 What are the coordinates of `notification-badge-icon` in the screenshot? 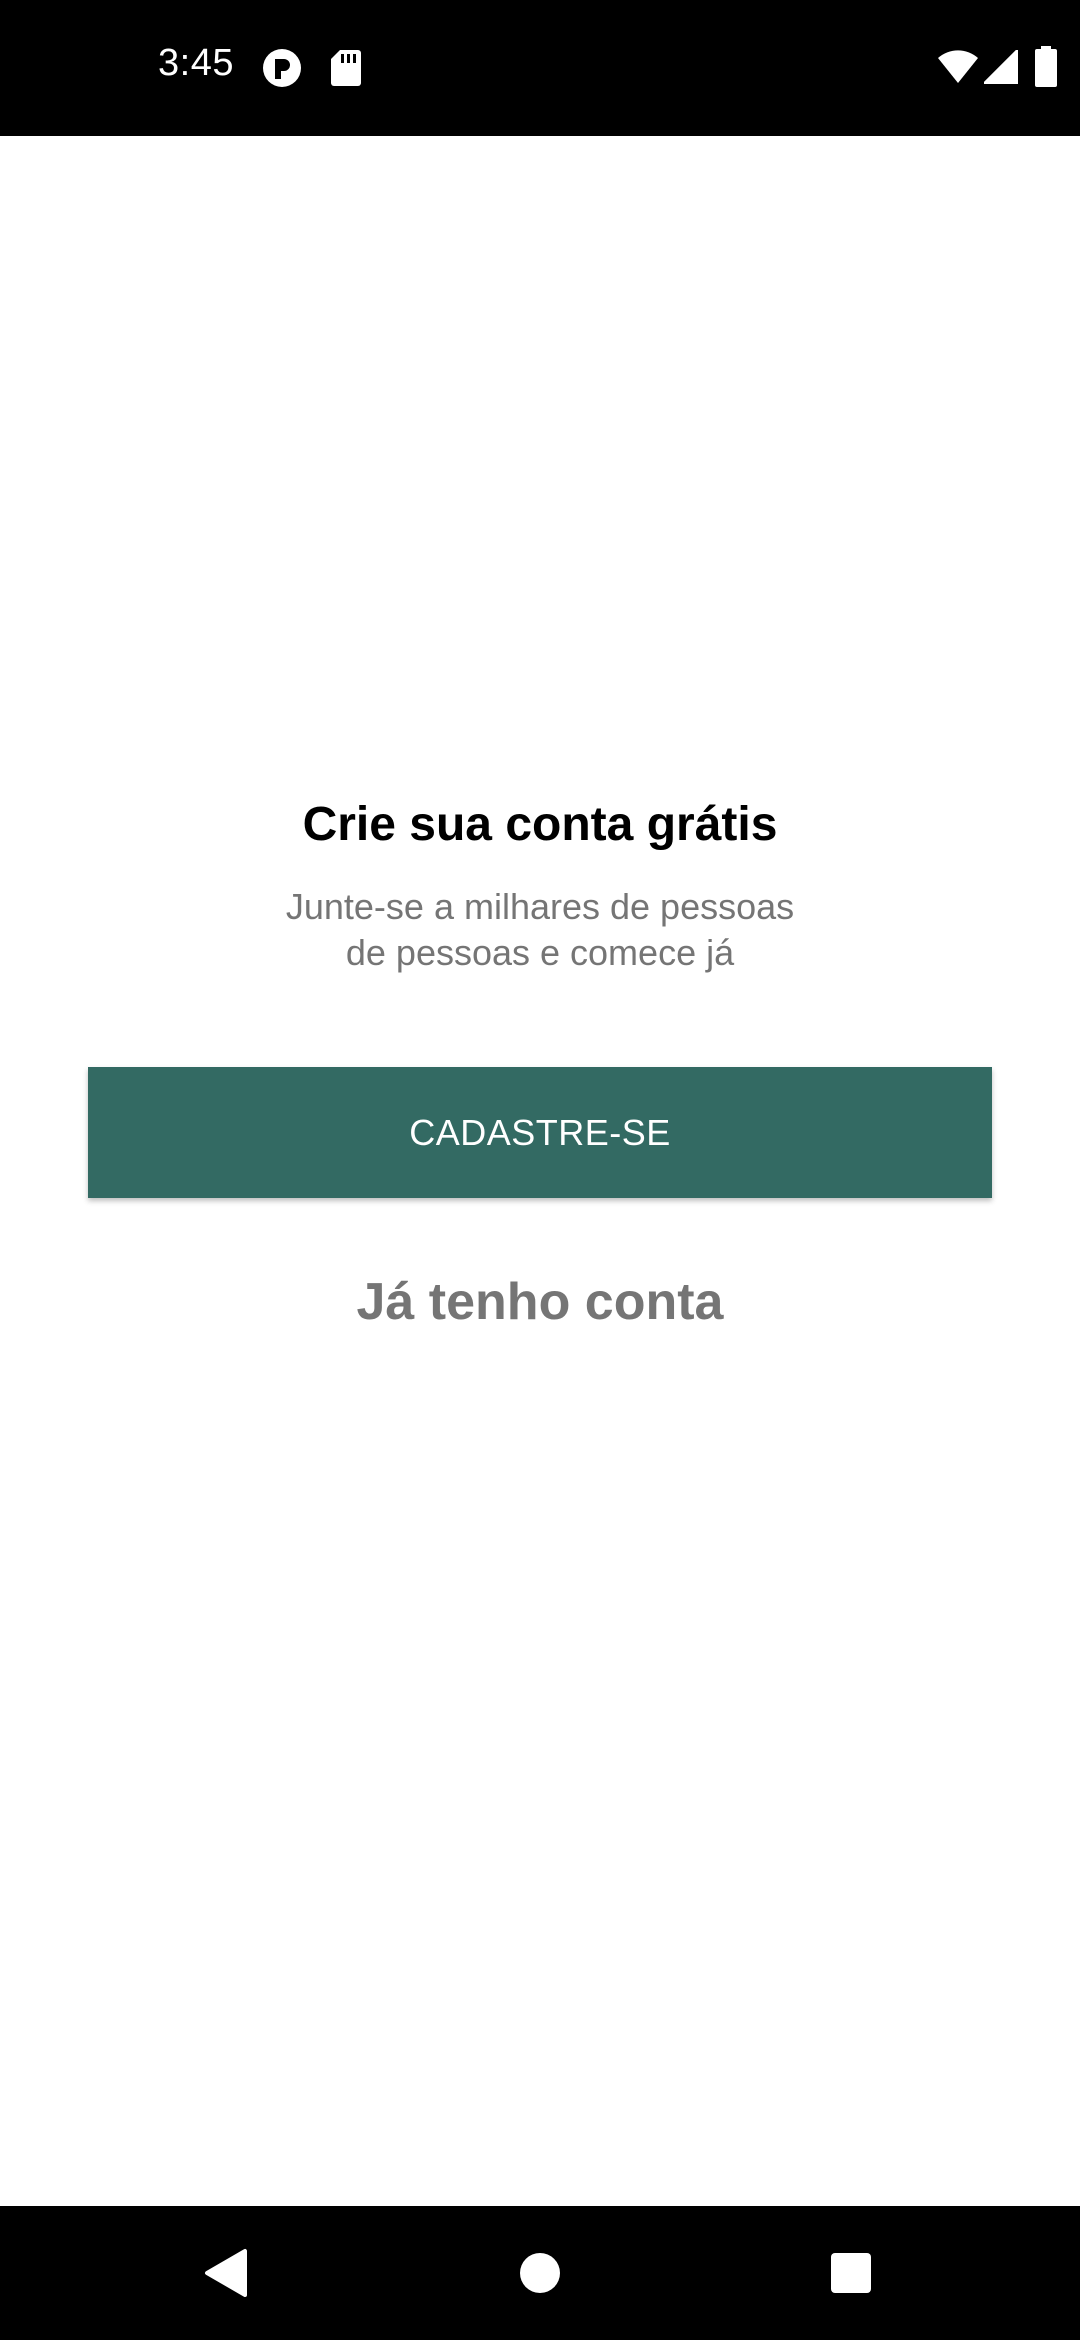 It's located at (282, 68).